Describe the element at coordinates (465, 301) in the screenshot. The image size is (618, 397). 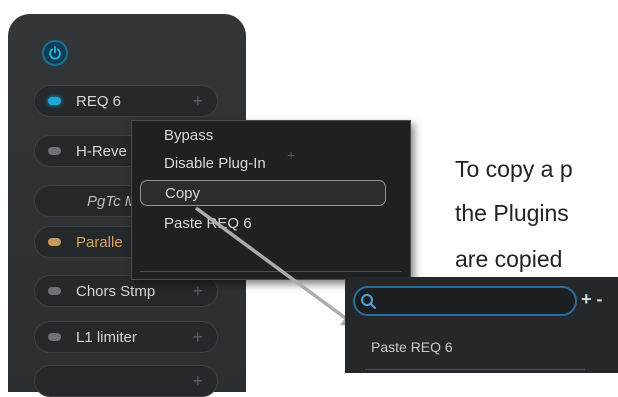
I see `search-input` at that location.